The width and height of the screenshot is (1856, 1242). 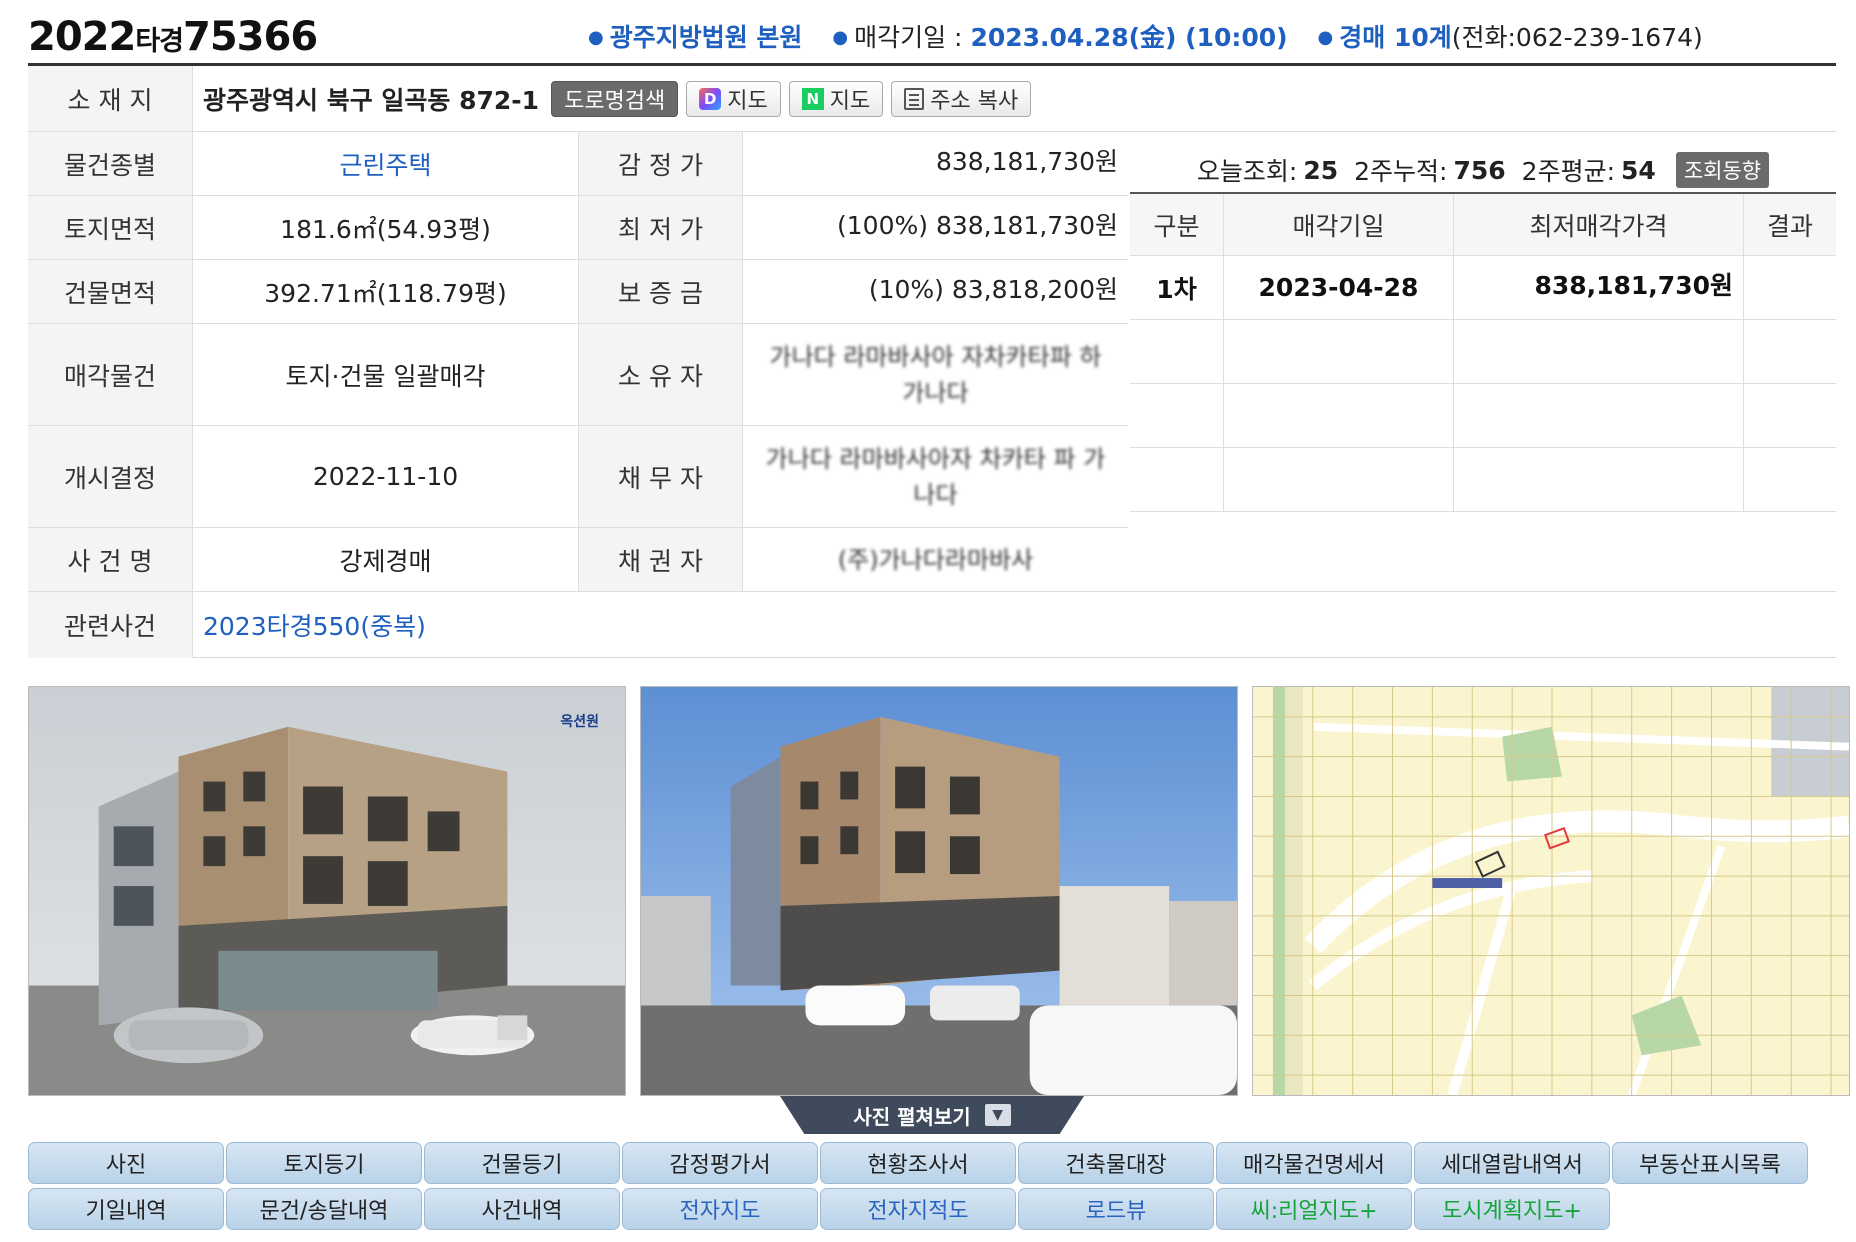 I want to click on tab-land-registry: 토지등기, so click(x=324, y=1163).